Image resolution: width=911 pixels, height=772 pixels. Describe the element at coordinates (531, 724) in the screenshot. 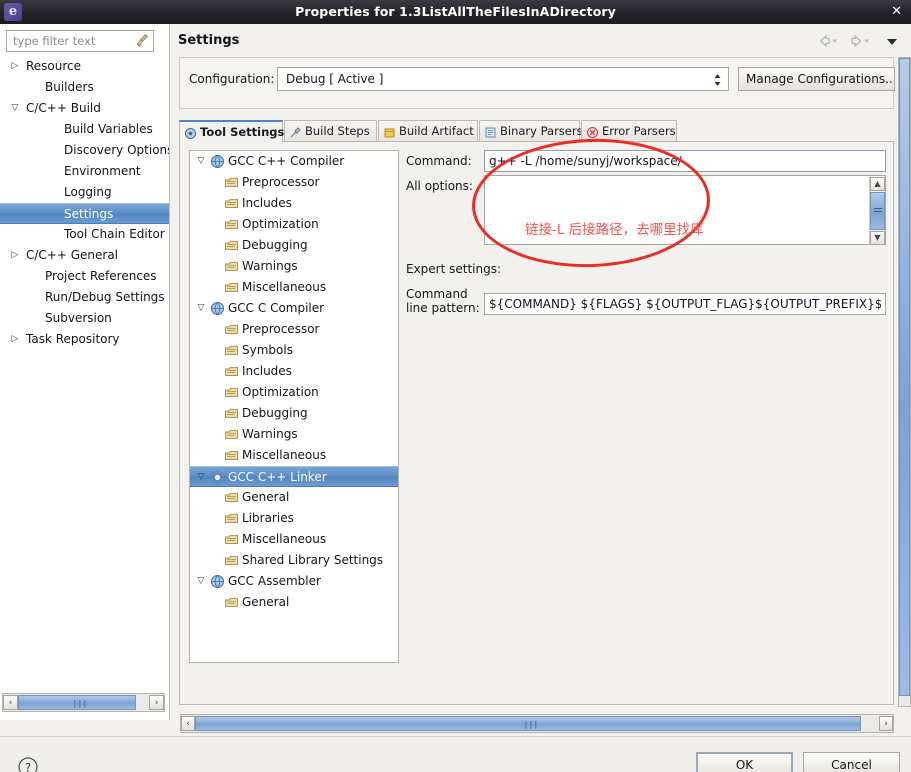

I see `scrollbar-grip: ∣∣∣` at that location.